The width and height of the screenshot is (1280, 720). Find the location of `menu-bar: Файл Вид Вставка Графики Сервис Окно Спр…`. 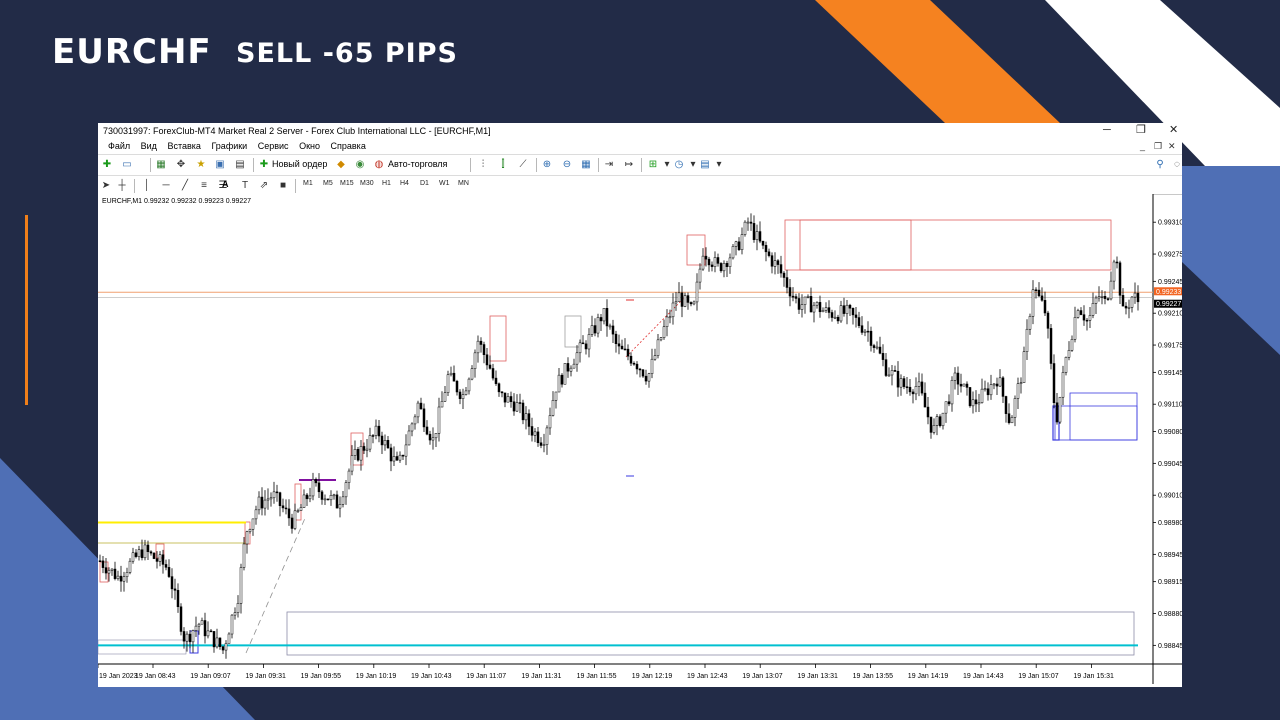

menu-bar: Файл Вид Вставка Графики Сервис Окно Спр… is located at coordinates (640, 146).